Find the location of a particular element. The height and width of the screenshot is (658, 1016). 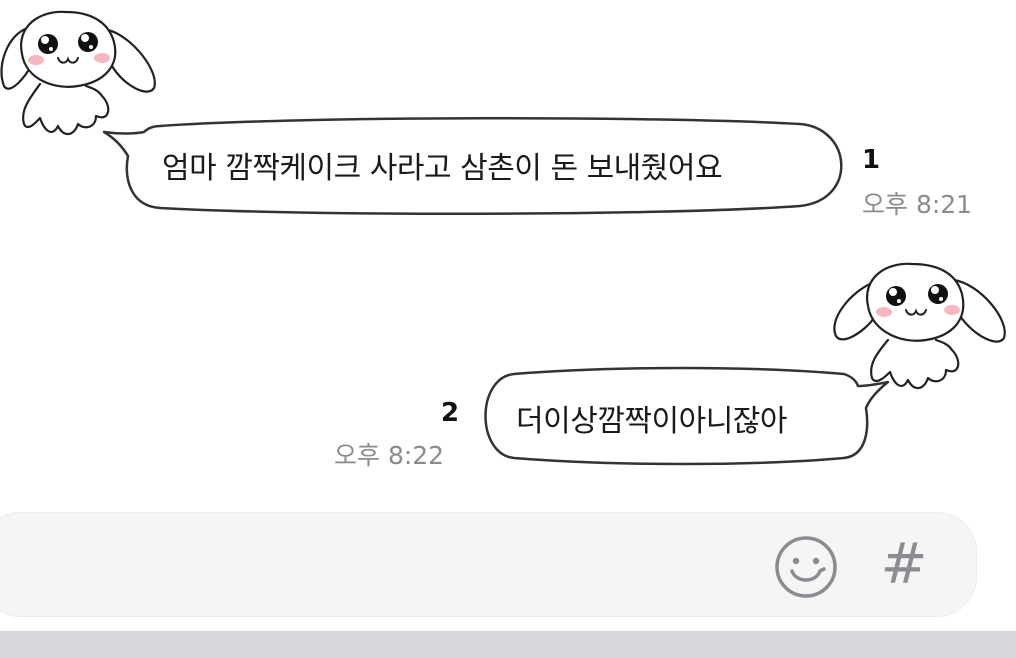

message-input is located at coordinates (368, 566).